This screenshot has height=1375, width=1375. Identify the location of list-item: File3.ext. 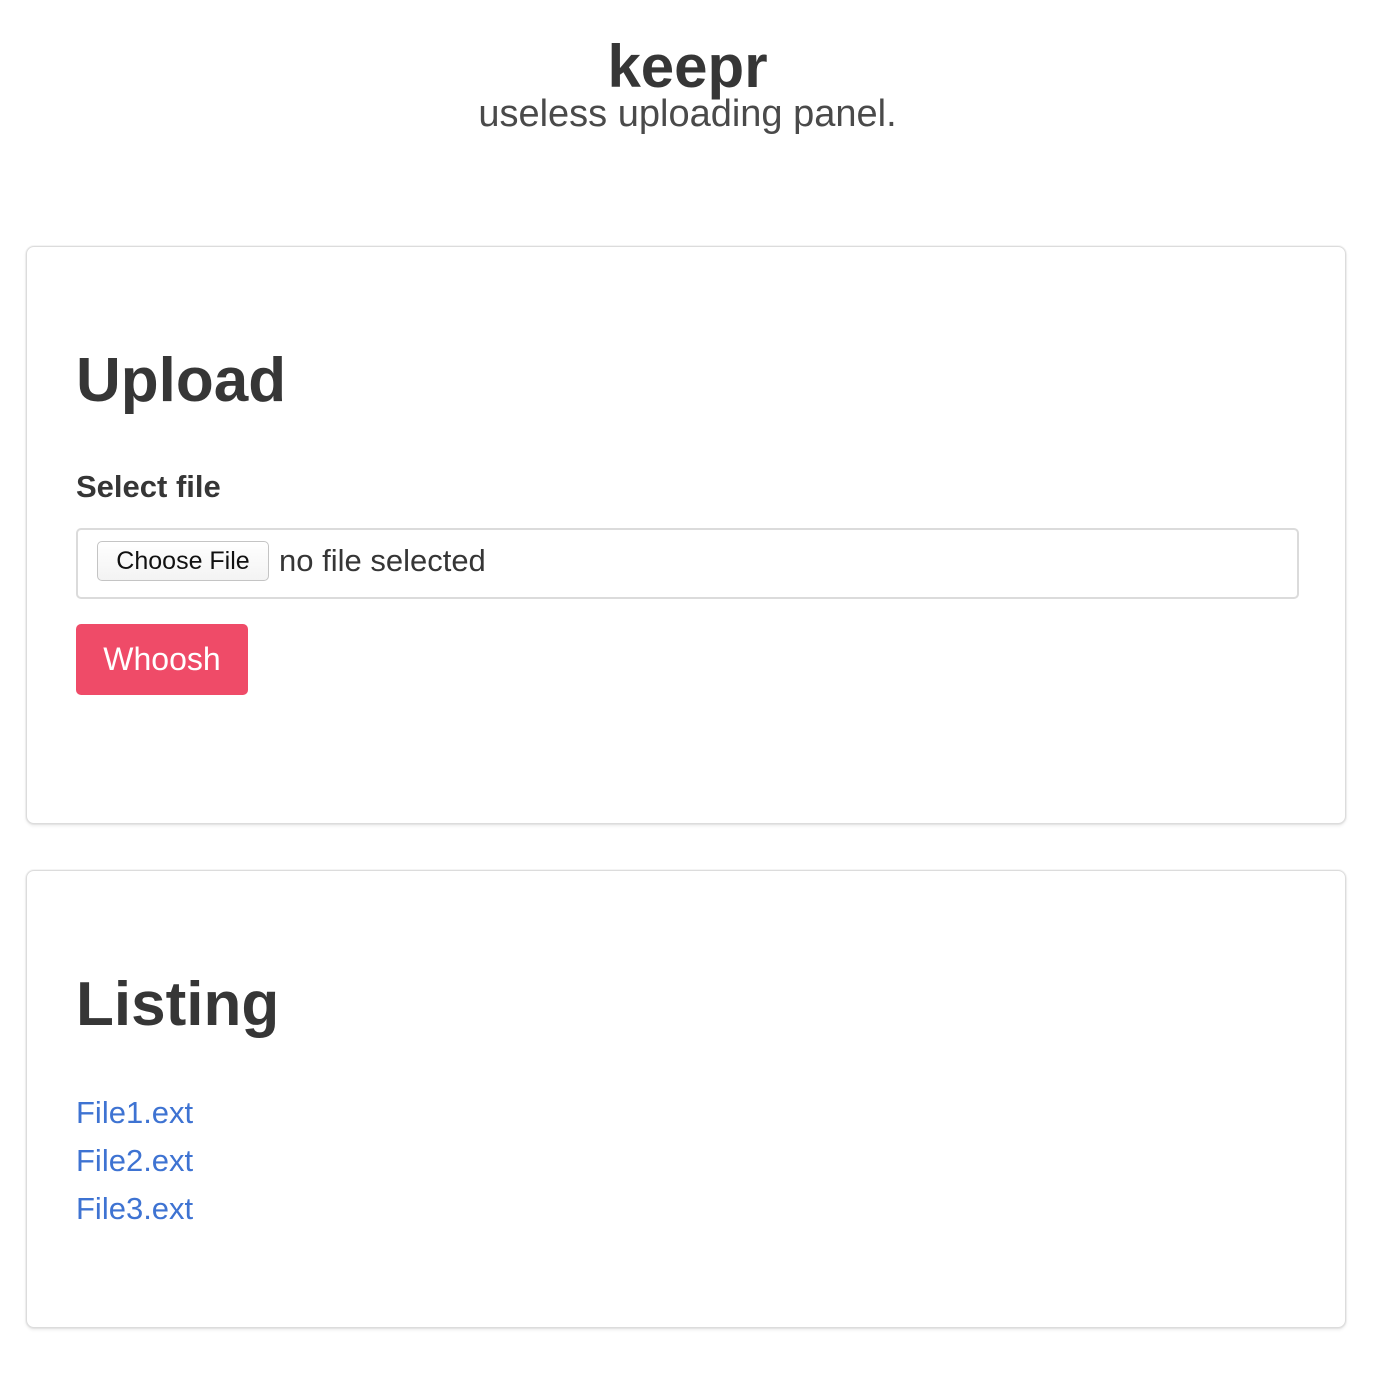
(134, 1213).